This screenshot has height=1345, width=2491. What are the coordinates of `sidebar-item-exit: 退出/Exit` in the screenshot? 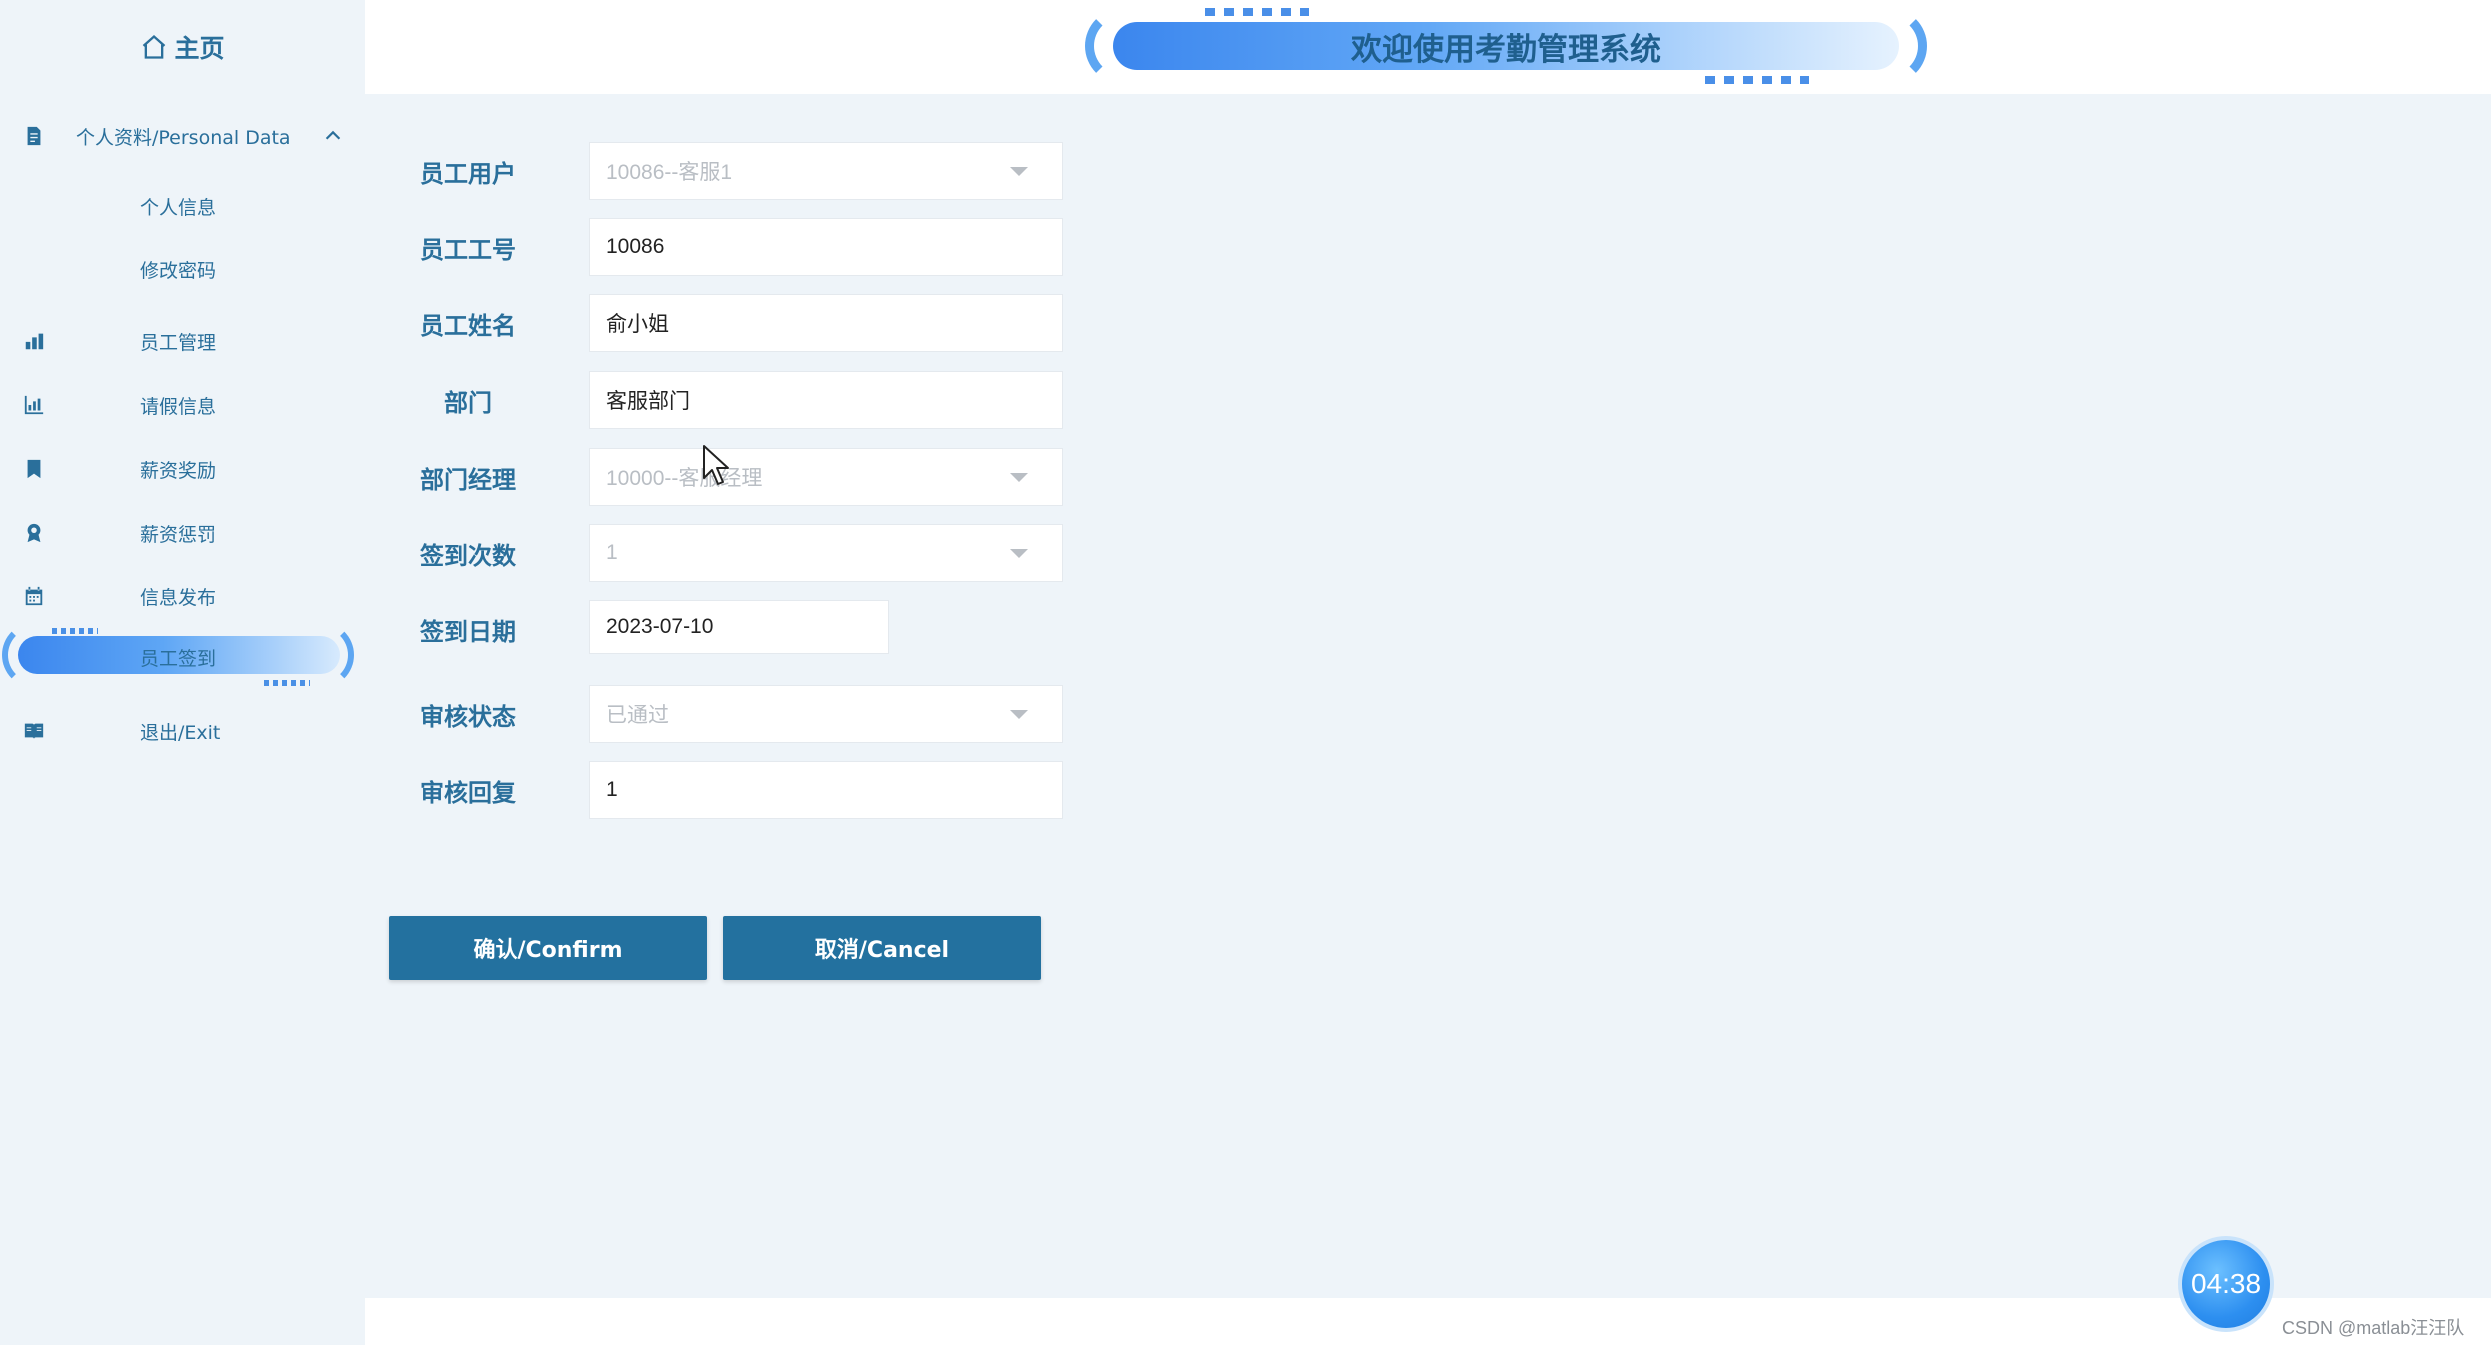 It's located at (182, 731).